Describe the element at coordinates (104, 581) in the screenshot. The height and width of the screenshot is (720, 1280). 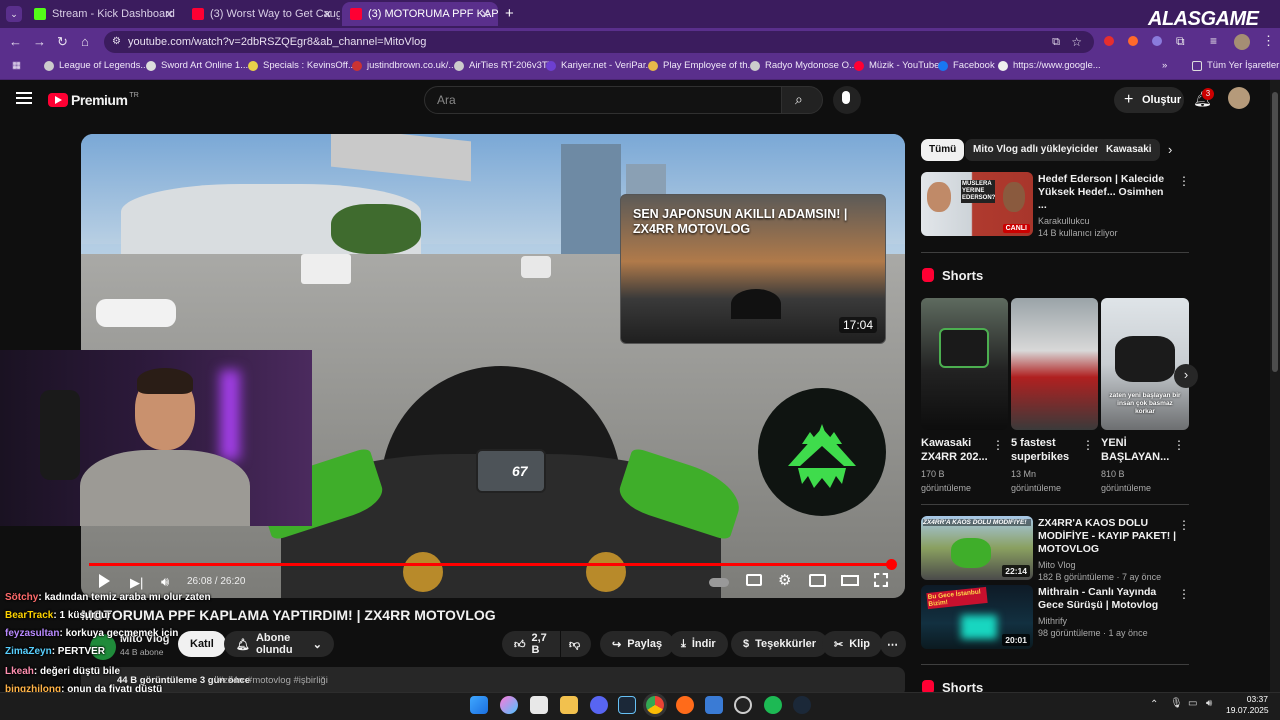
I see `play-icon` at that location.